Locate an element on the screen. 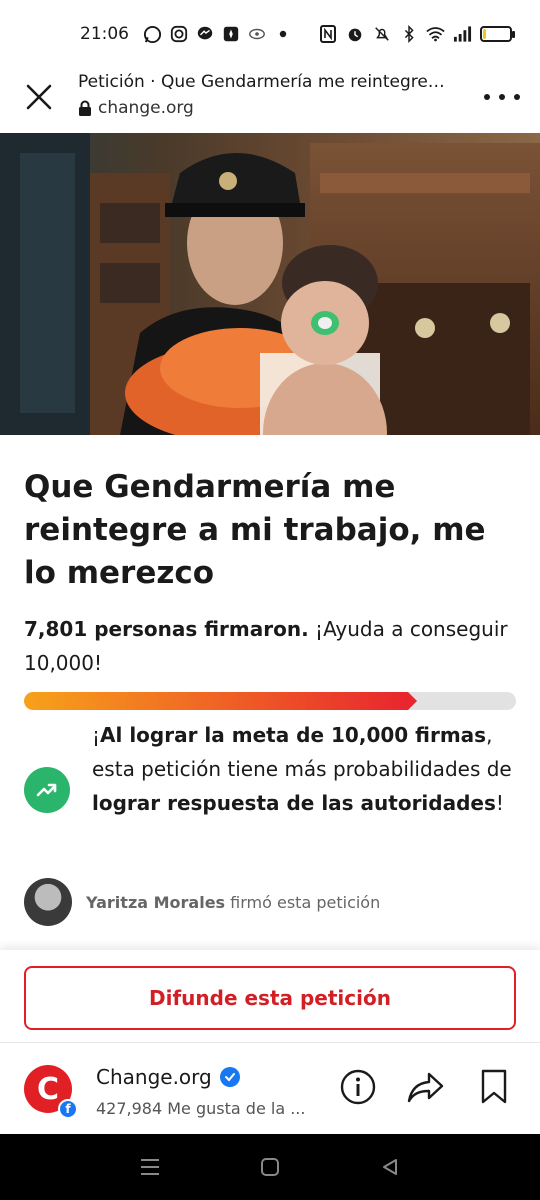 The image size is (540, 1200). signer-name: Yaritza Morales is located at coordinates (156, 902).